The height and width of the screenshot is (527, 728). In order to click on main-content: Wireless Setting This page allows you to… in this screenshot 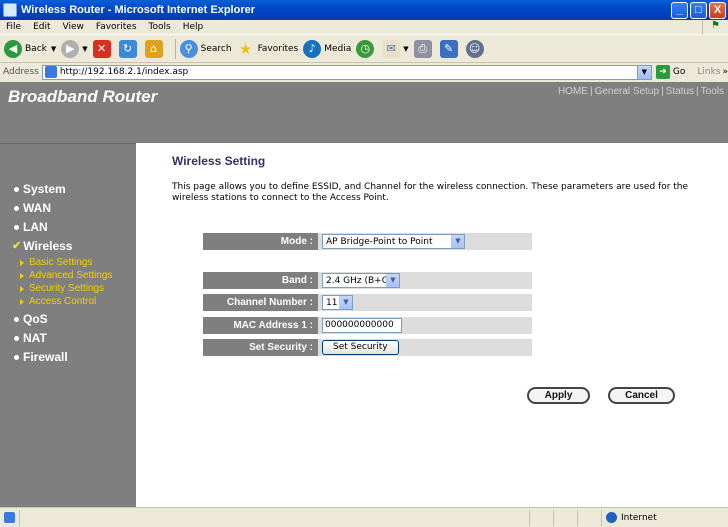, I will do `click(442, 179)`.